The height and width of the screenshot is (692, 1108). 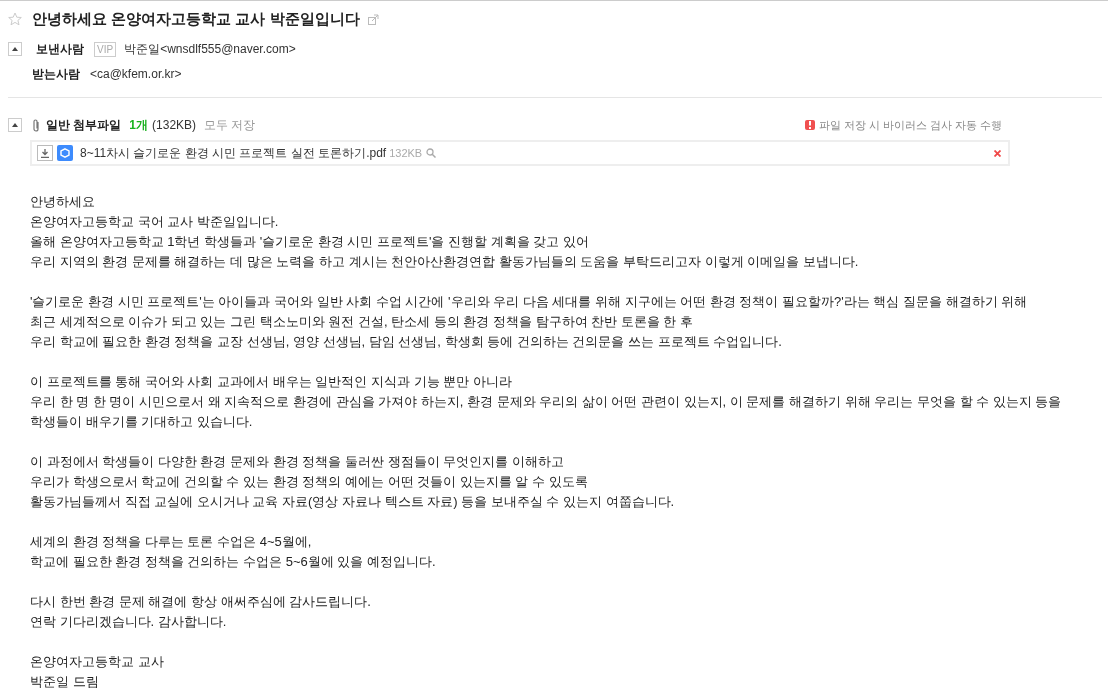 I want to click on body-text-line: 박준일 드림, so click(x=64, y=682).